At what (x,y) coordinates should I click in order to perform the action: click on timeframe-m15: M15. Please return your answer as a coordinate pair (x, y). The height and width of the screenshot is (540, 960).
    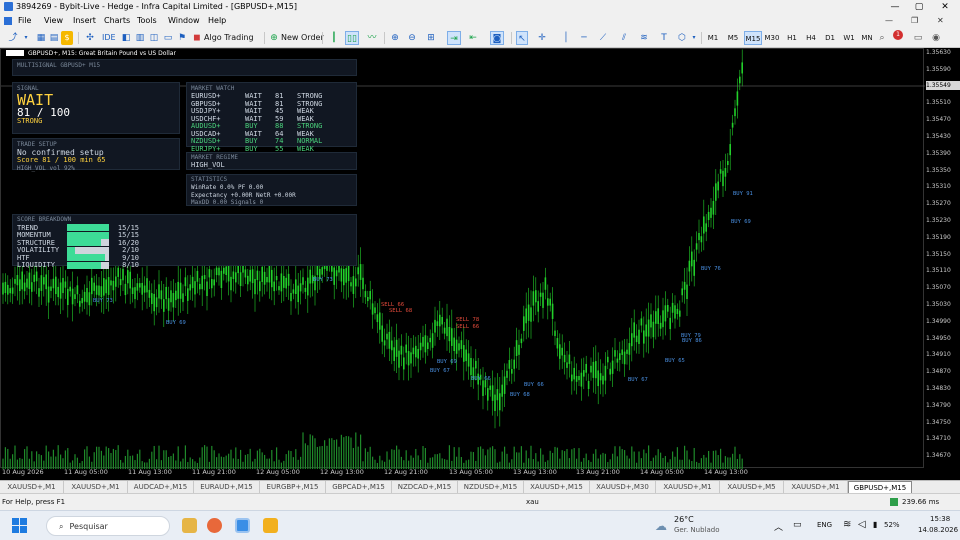
    Looking at the image, I should click on (753, 38).